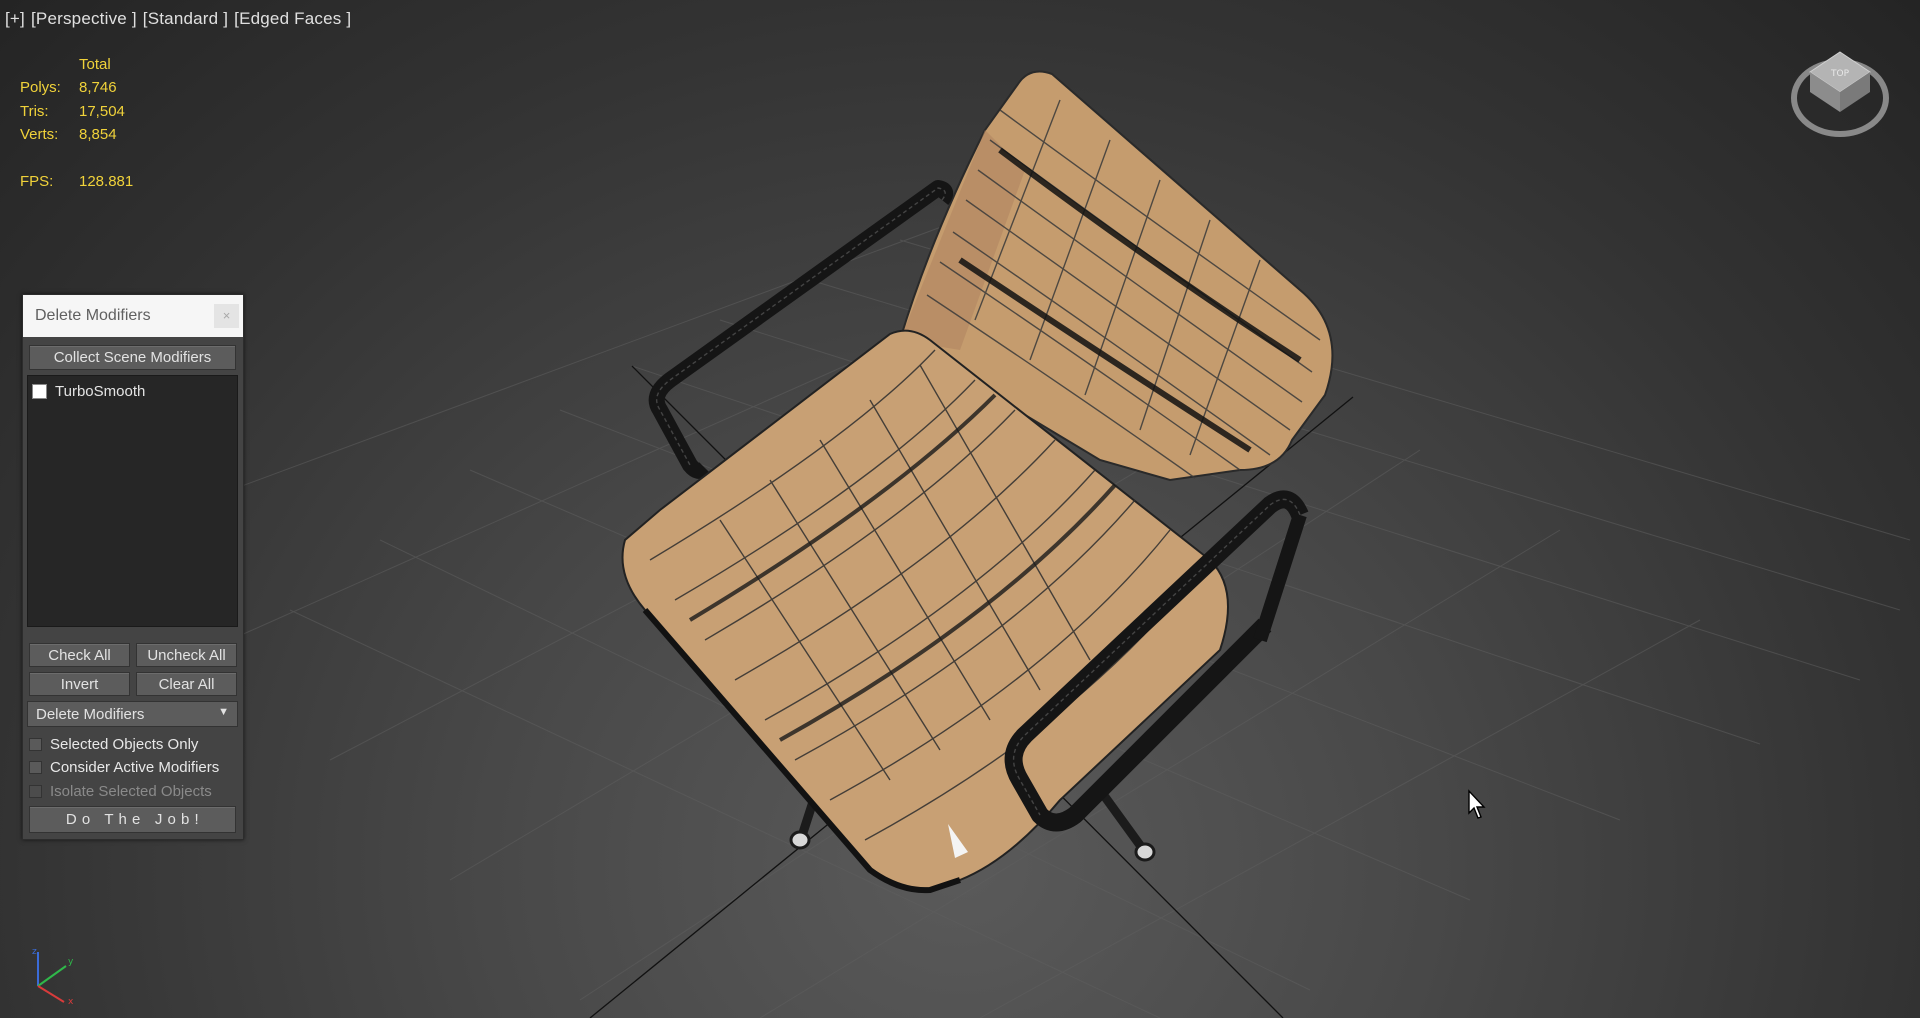  I want to click on consider-active-modifiers-checkbox: Consider Active Modifiers, so click(124, 767).